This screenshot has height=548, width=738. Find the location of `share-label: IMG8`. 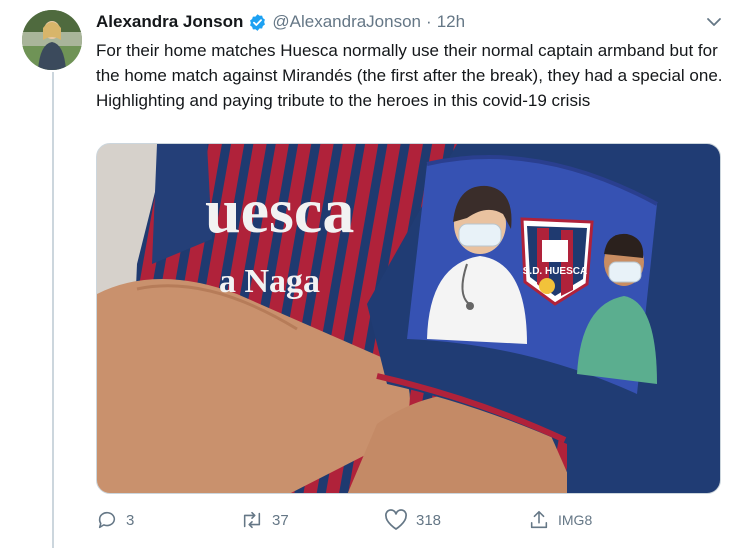

share-label: IMG8 is located at coordinates (575, 520).